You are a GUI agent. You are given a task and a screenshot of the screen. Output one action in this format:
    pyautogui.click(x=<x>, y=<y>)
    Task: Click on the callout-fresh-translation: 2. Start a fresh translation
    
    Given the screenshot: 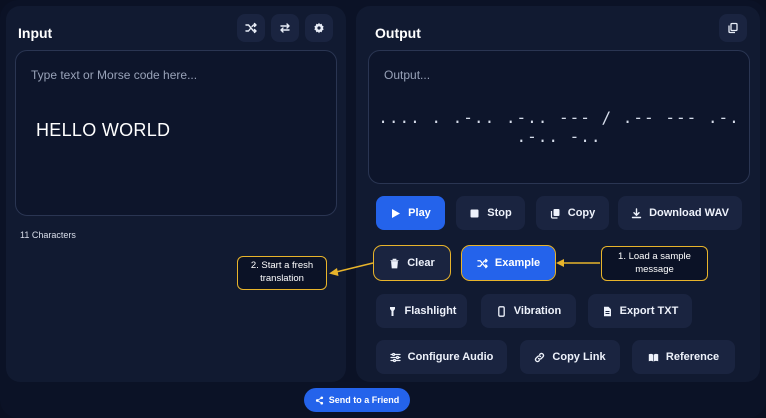 What is the action you would take?
    pyautogui.click(x=282, y=273)
    